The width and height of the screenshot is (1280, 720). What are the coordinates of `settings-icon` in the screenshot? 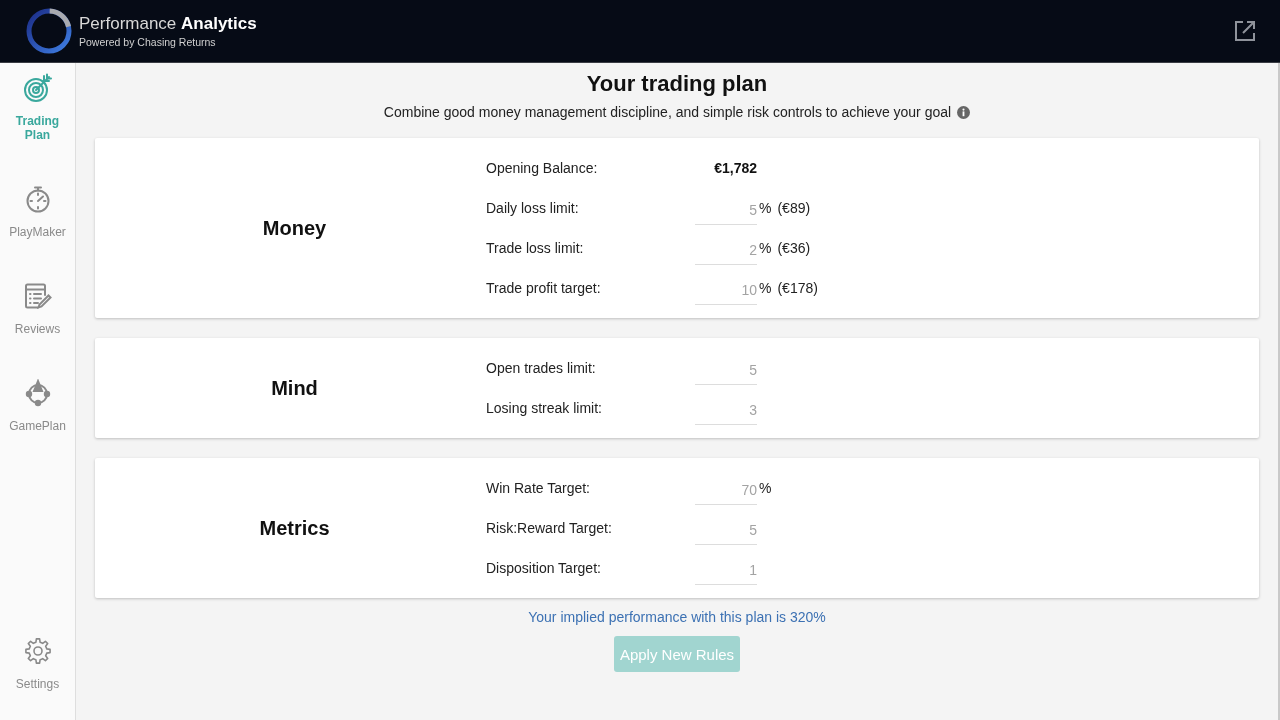 It's located at (37, 651).